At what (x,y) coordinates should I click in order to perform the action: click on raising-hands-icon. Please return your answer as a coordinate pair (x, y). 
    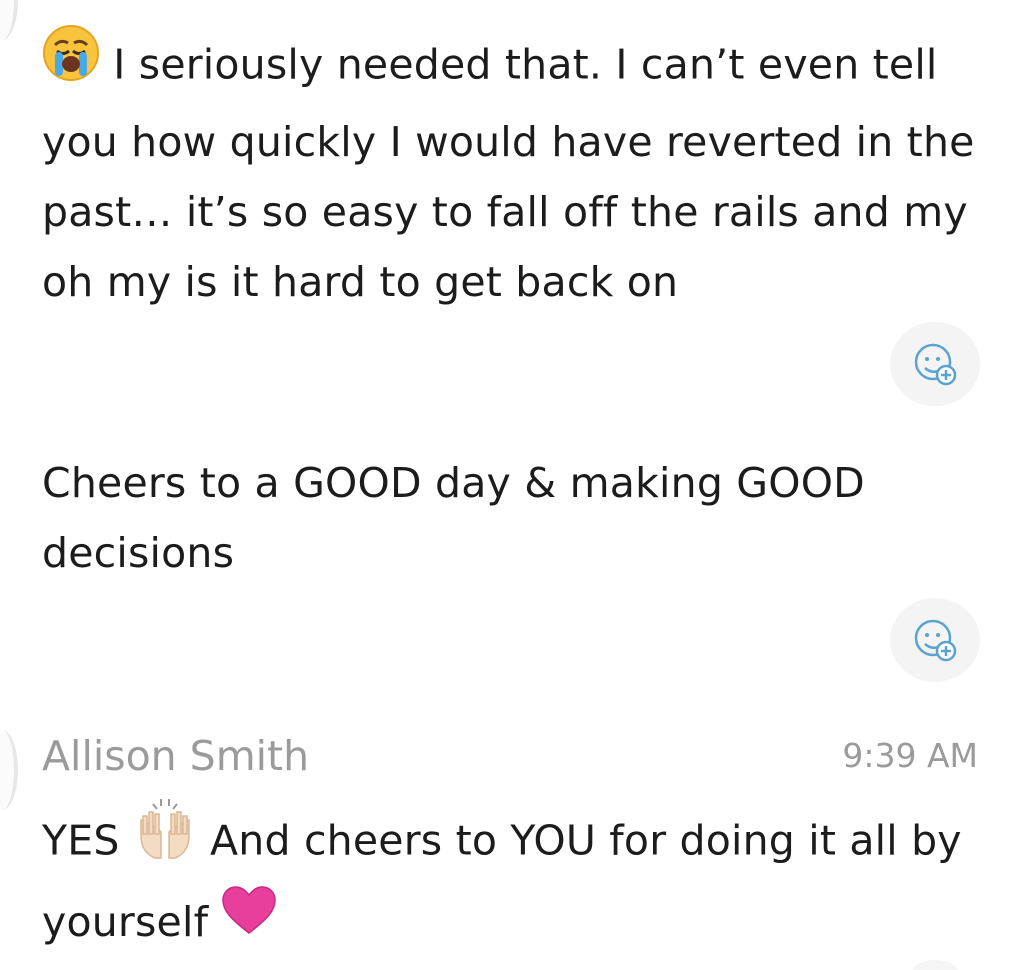
    Looking at the image, I should click on (165, 839).